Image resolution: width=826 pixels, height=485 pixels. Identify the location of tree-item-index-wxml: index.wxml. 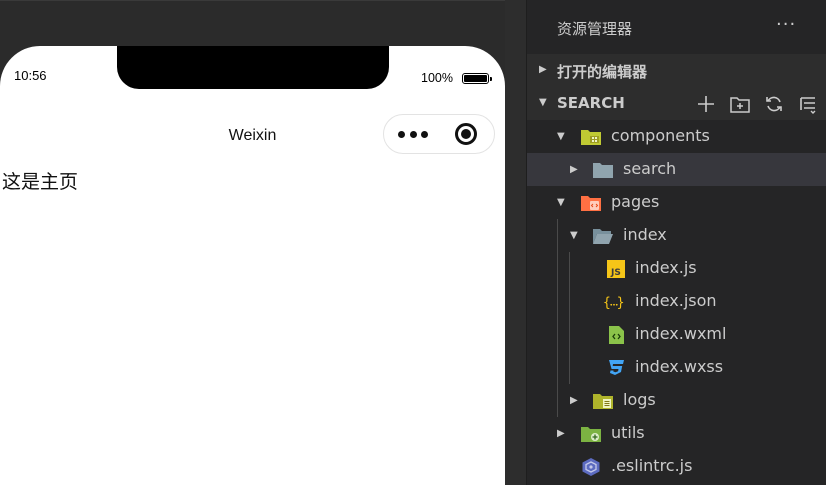
(676, 334).